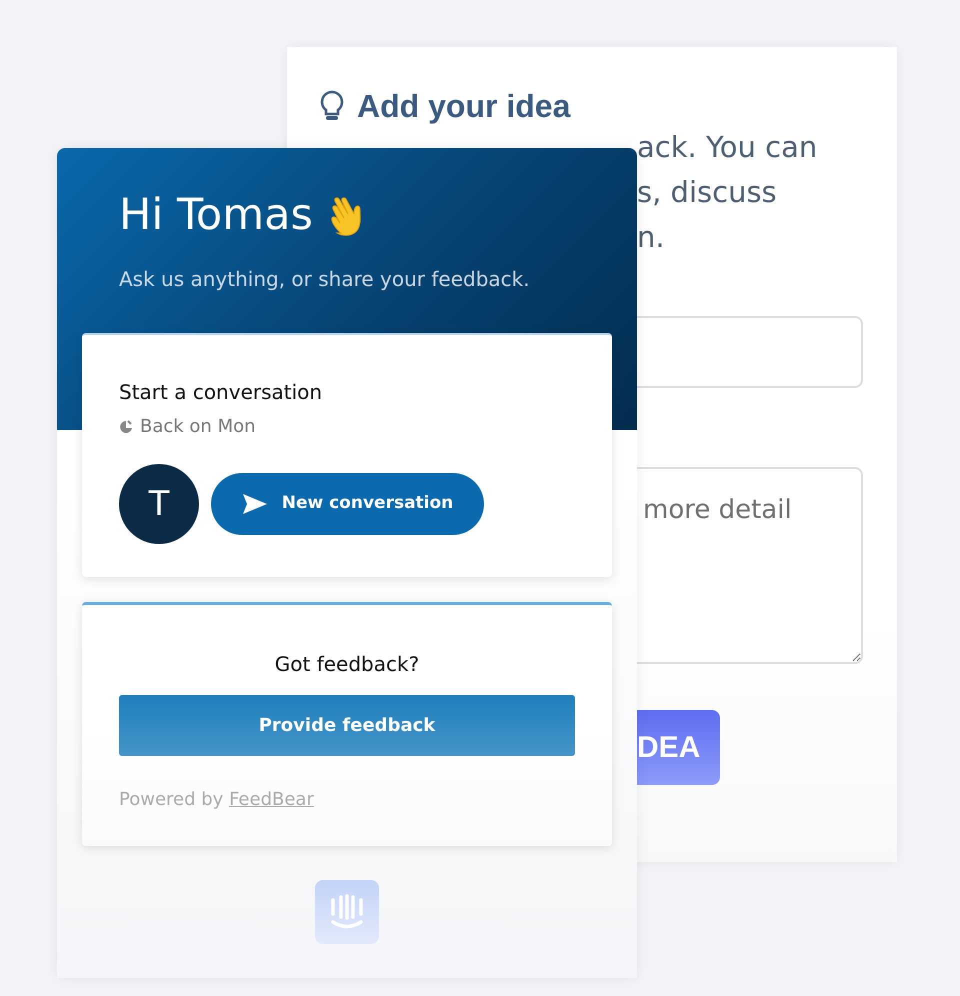 The height and width of the screenshot is (996, 960). Describe the element at coordinates (463, 106) in the screenshot. I see `form-title: Add your idea` at that location.